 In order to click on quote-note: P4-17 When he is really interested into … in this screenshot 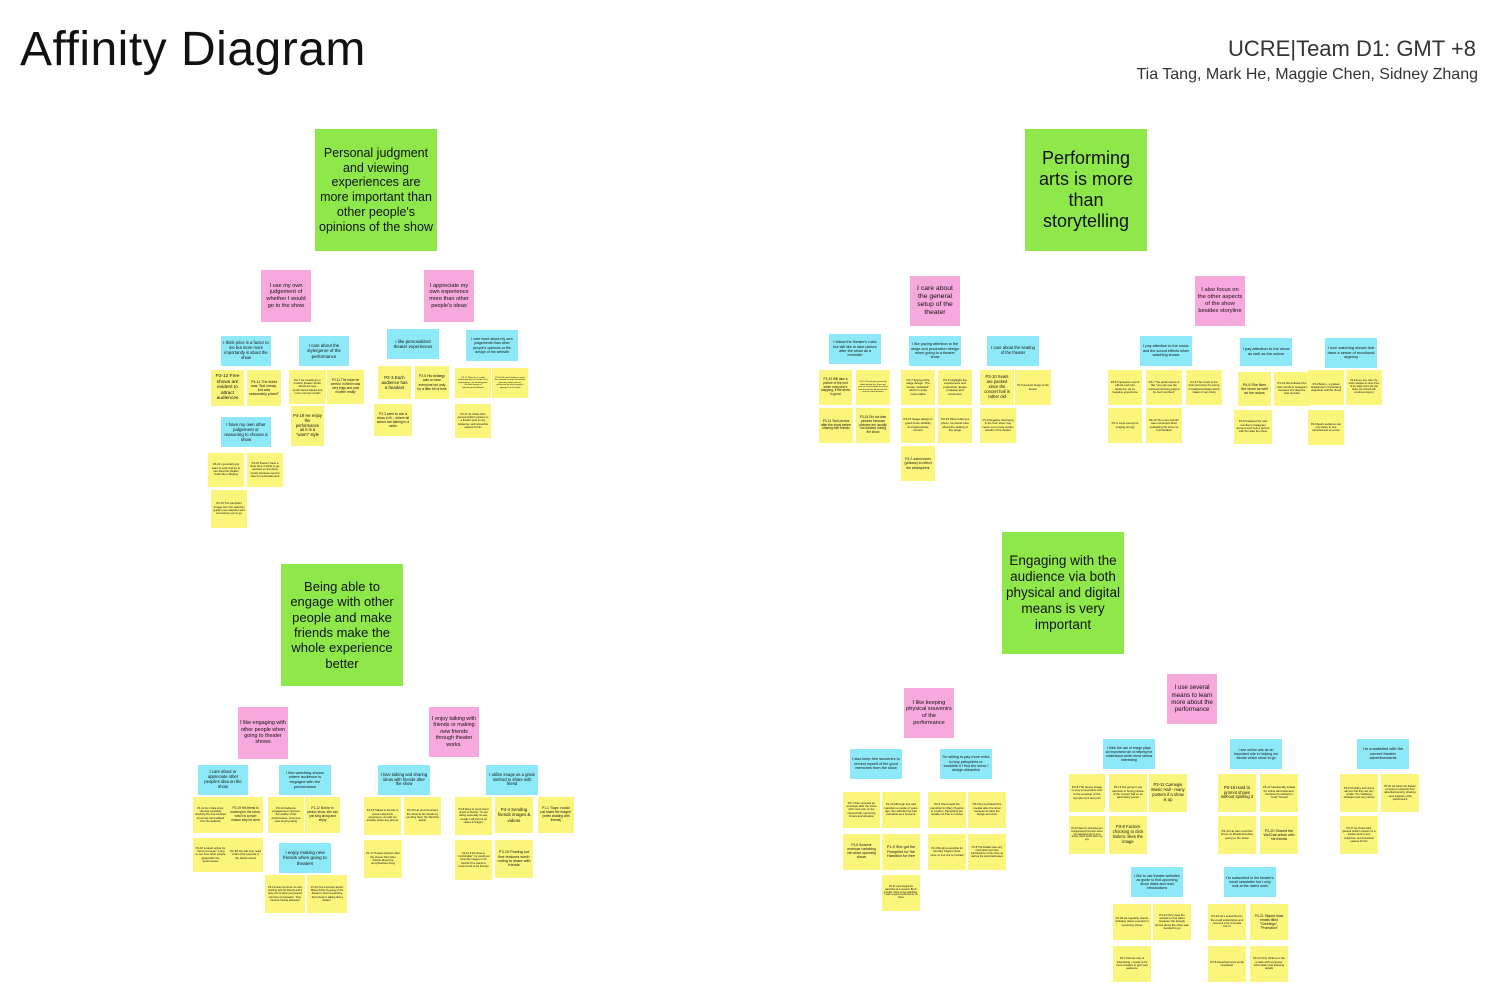, I will do `click(473, 383)`.